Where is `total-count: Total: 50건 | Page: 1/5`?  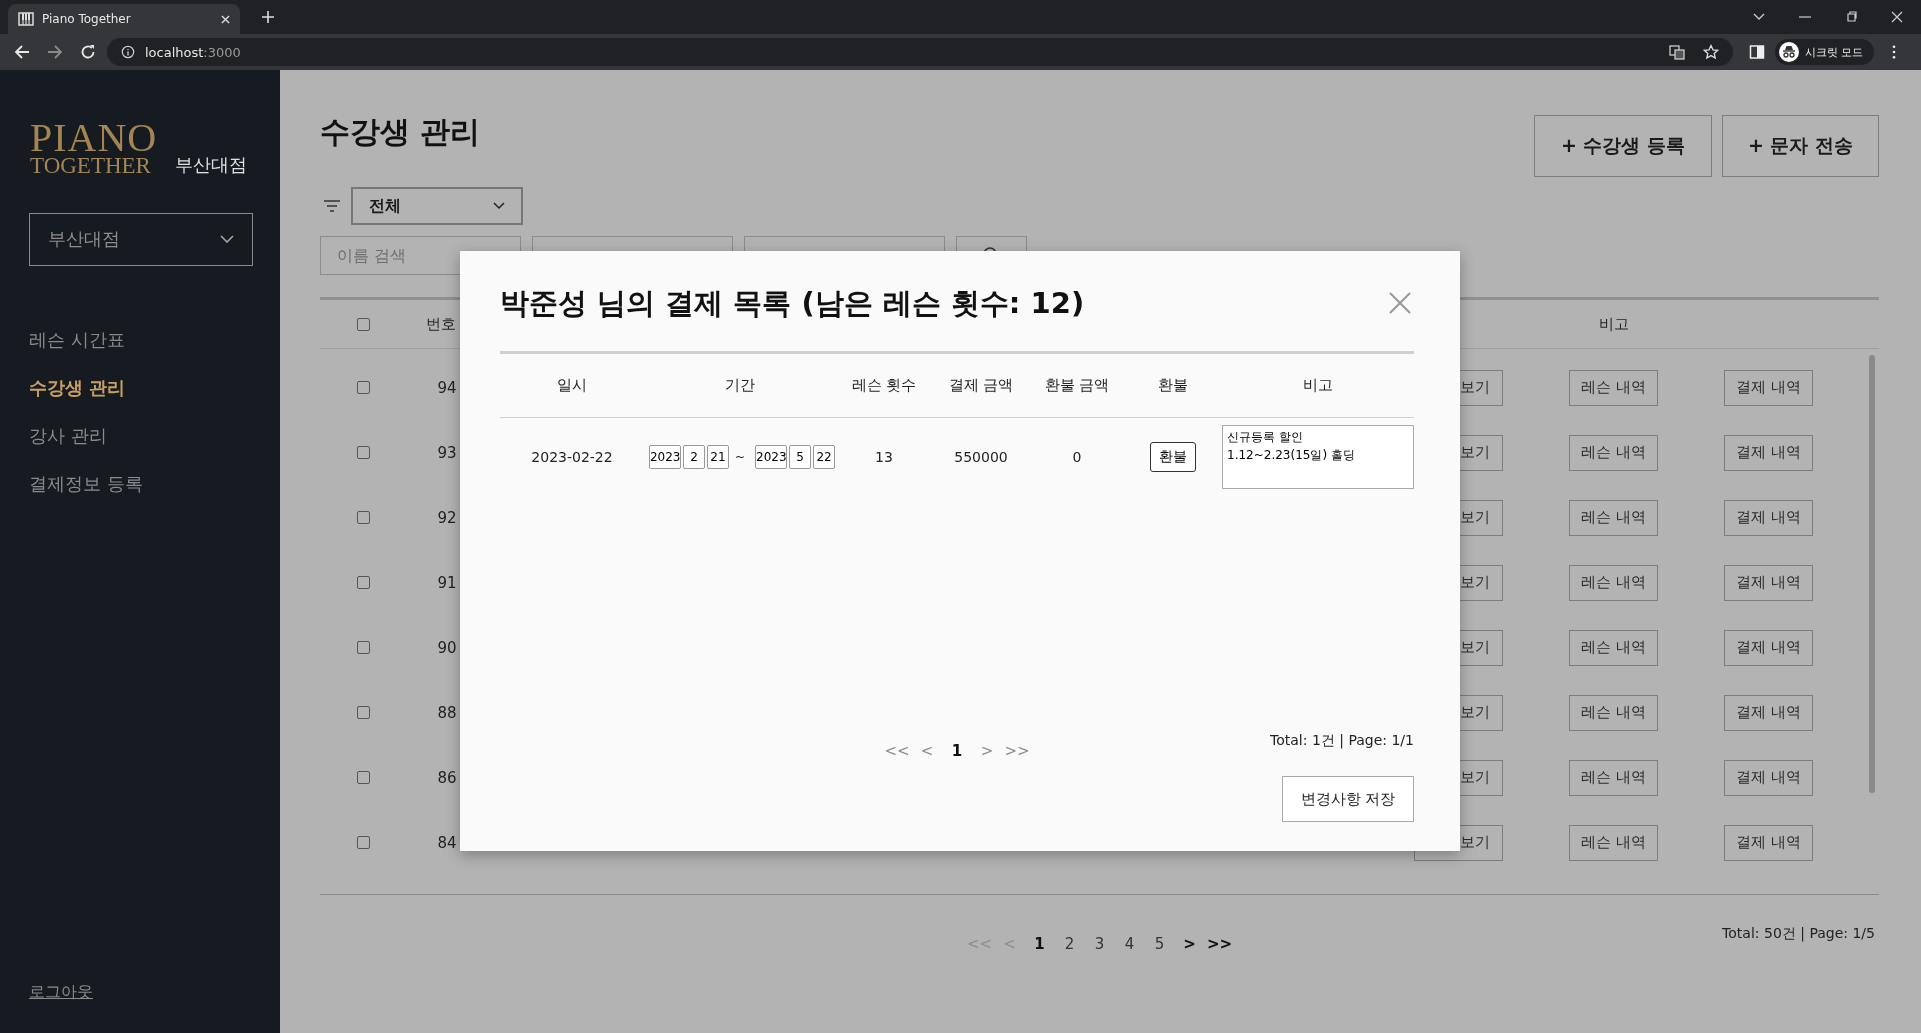
total-count: Total: 50건 | Page: 1/5 is located at coordinates (1798, 934).